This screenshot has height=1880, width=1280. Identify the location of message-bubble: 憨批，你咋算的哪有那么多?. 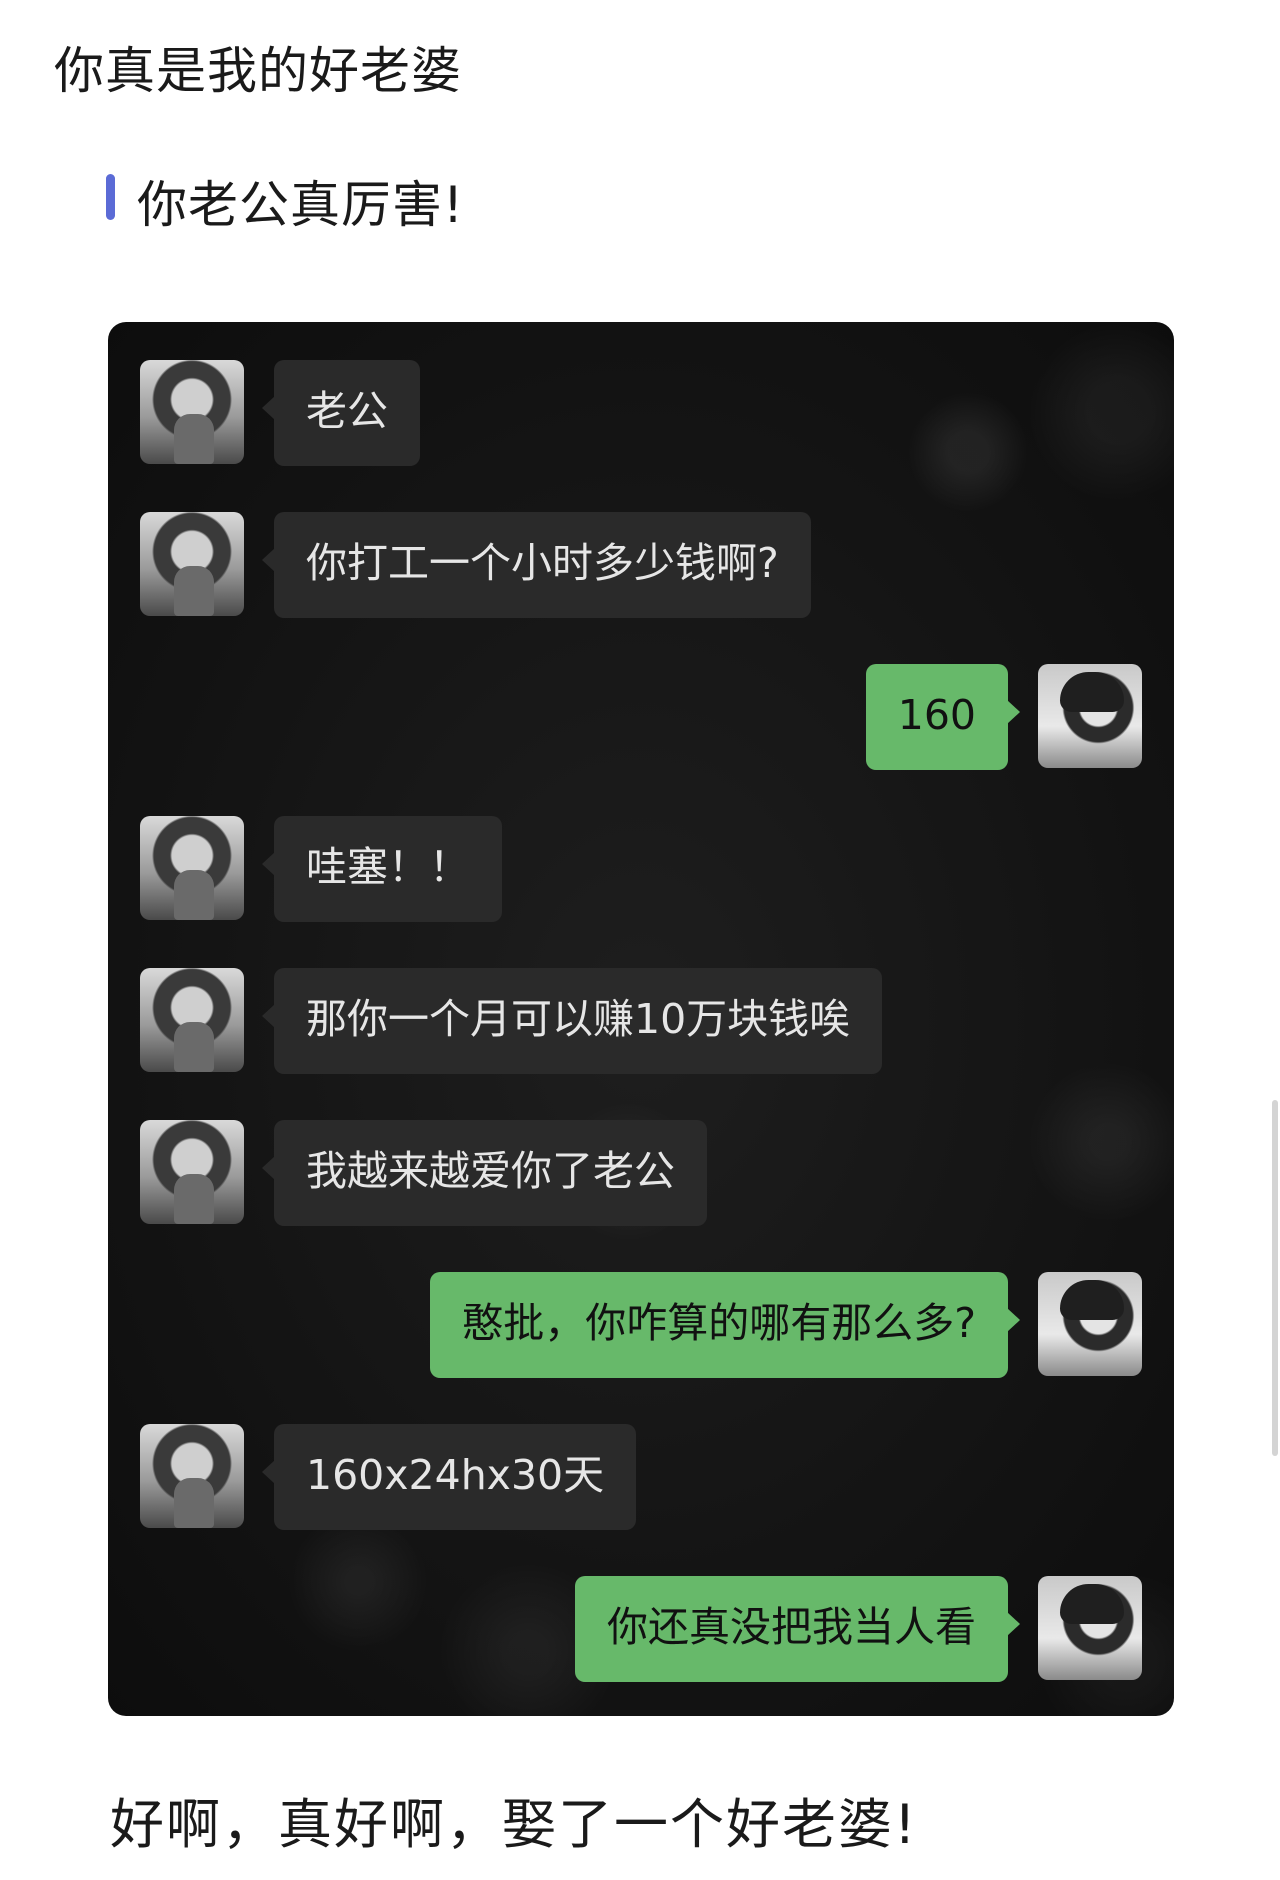
(725, 1325).